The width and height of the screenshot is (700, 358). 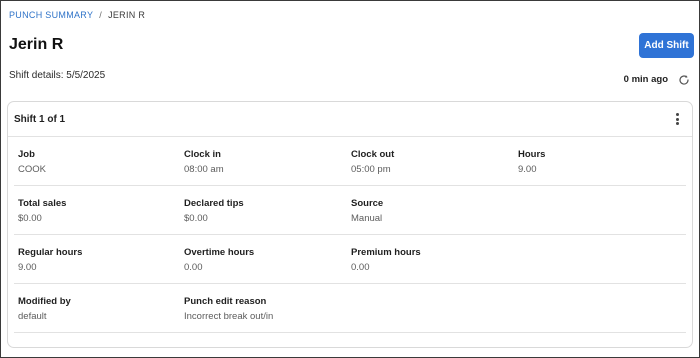 I want to click on field-punch-edit-reason: Punch edit reason Incorrect break out/in, so click(x=263, y=314).